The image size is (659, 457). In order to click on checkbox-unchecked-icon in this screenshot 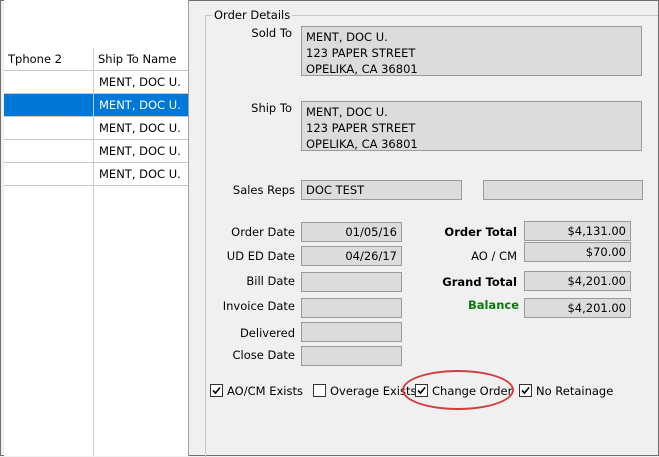, I will do `click(319, 390)`.